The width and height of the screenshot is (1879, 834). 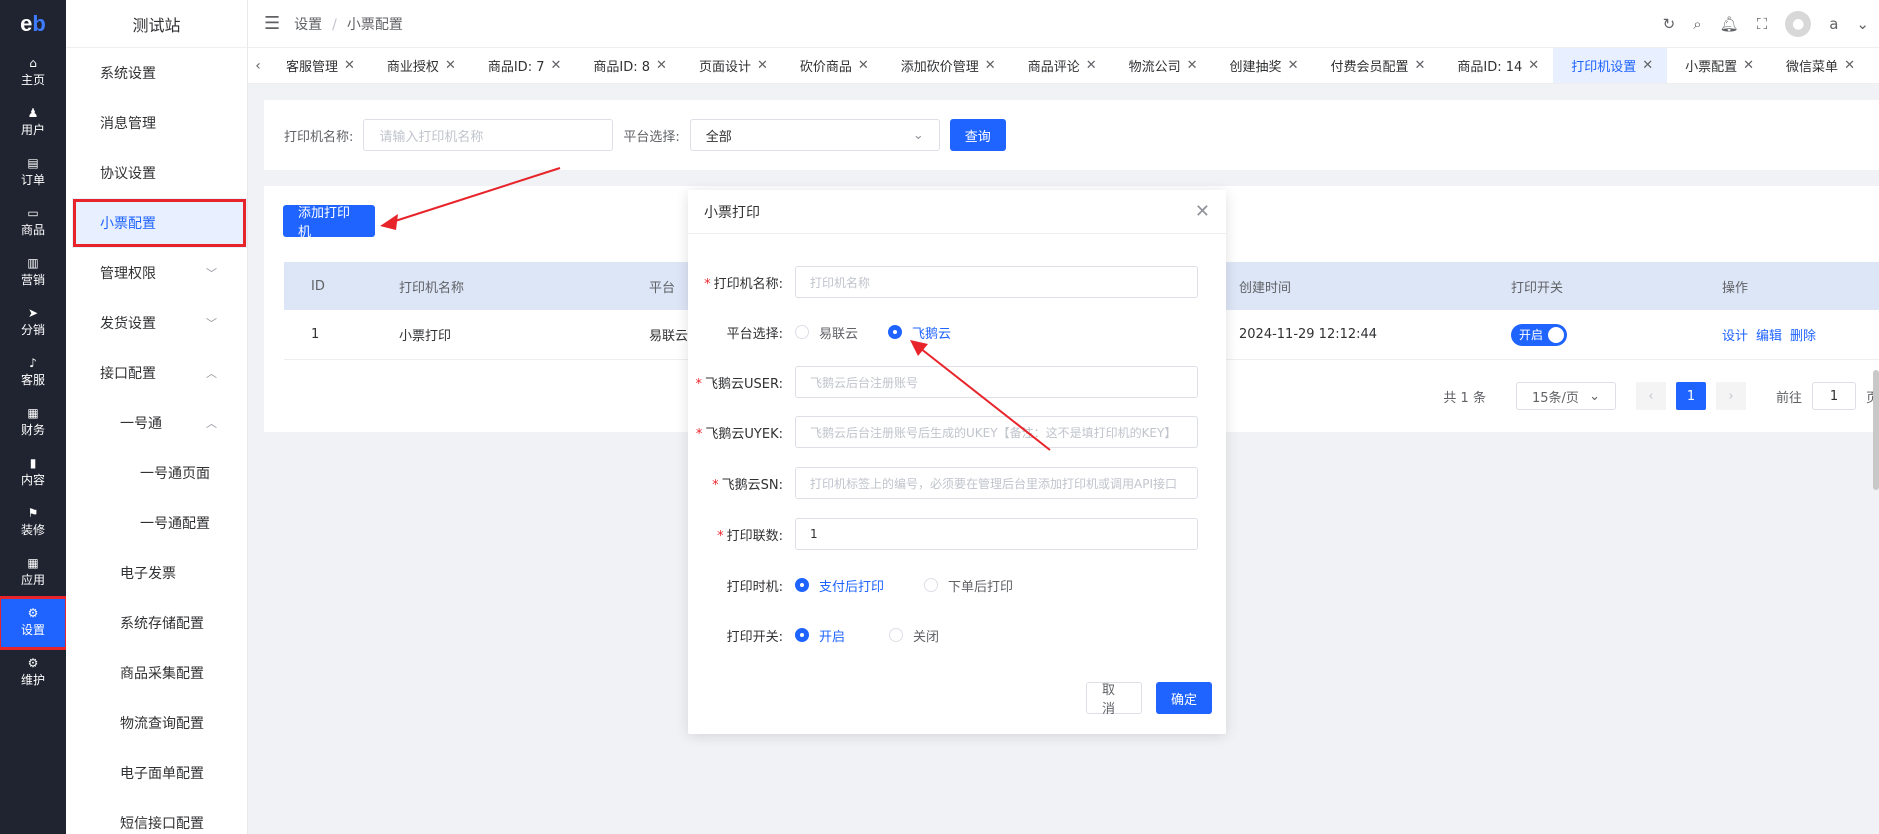 I want to click on feie-user-input: 飞鹅云后台注册账号, so click(x=996, y=382).